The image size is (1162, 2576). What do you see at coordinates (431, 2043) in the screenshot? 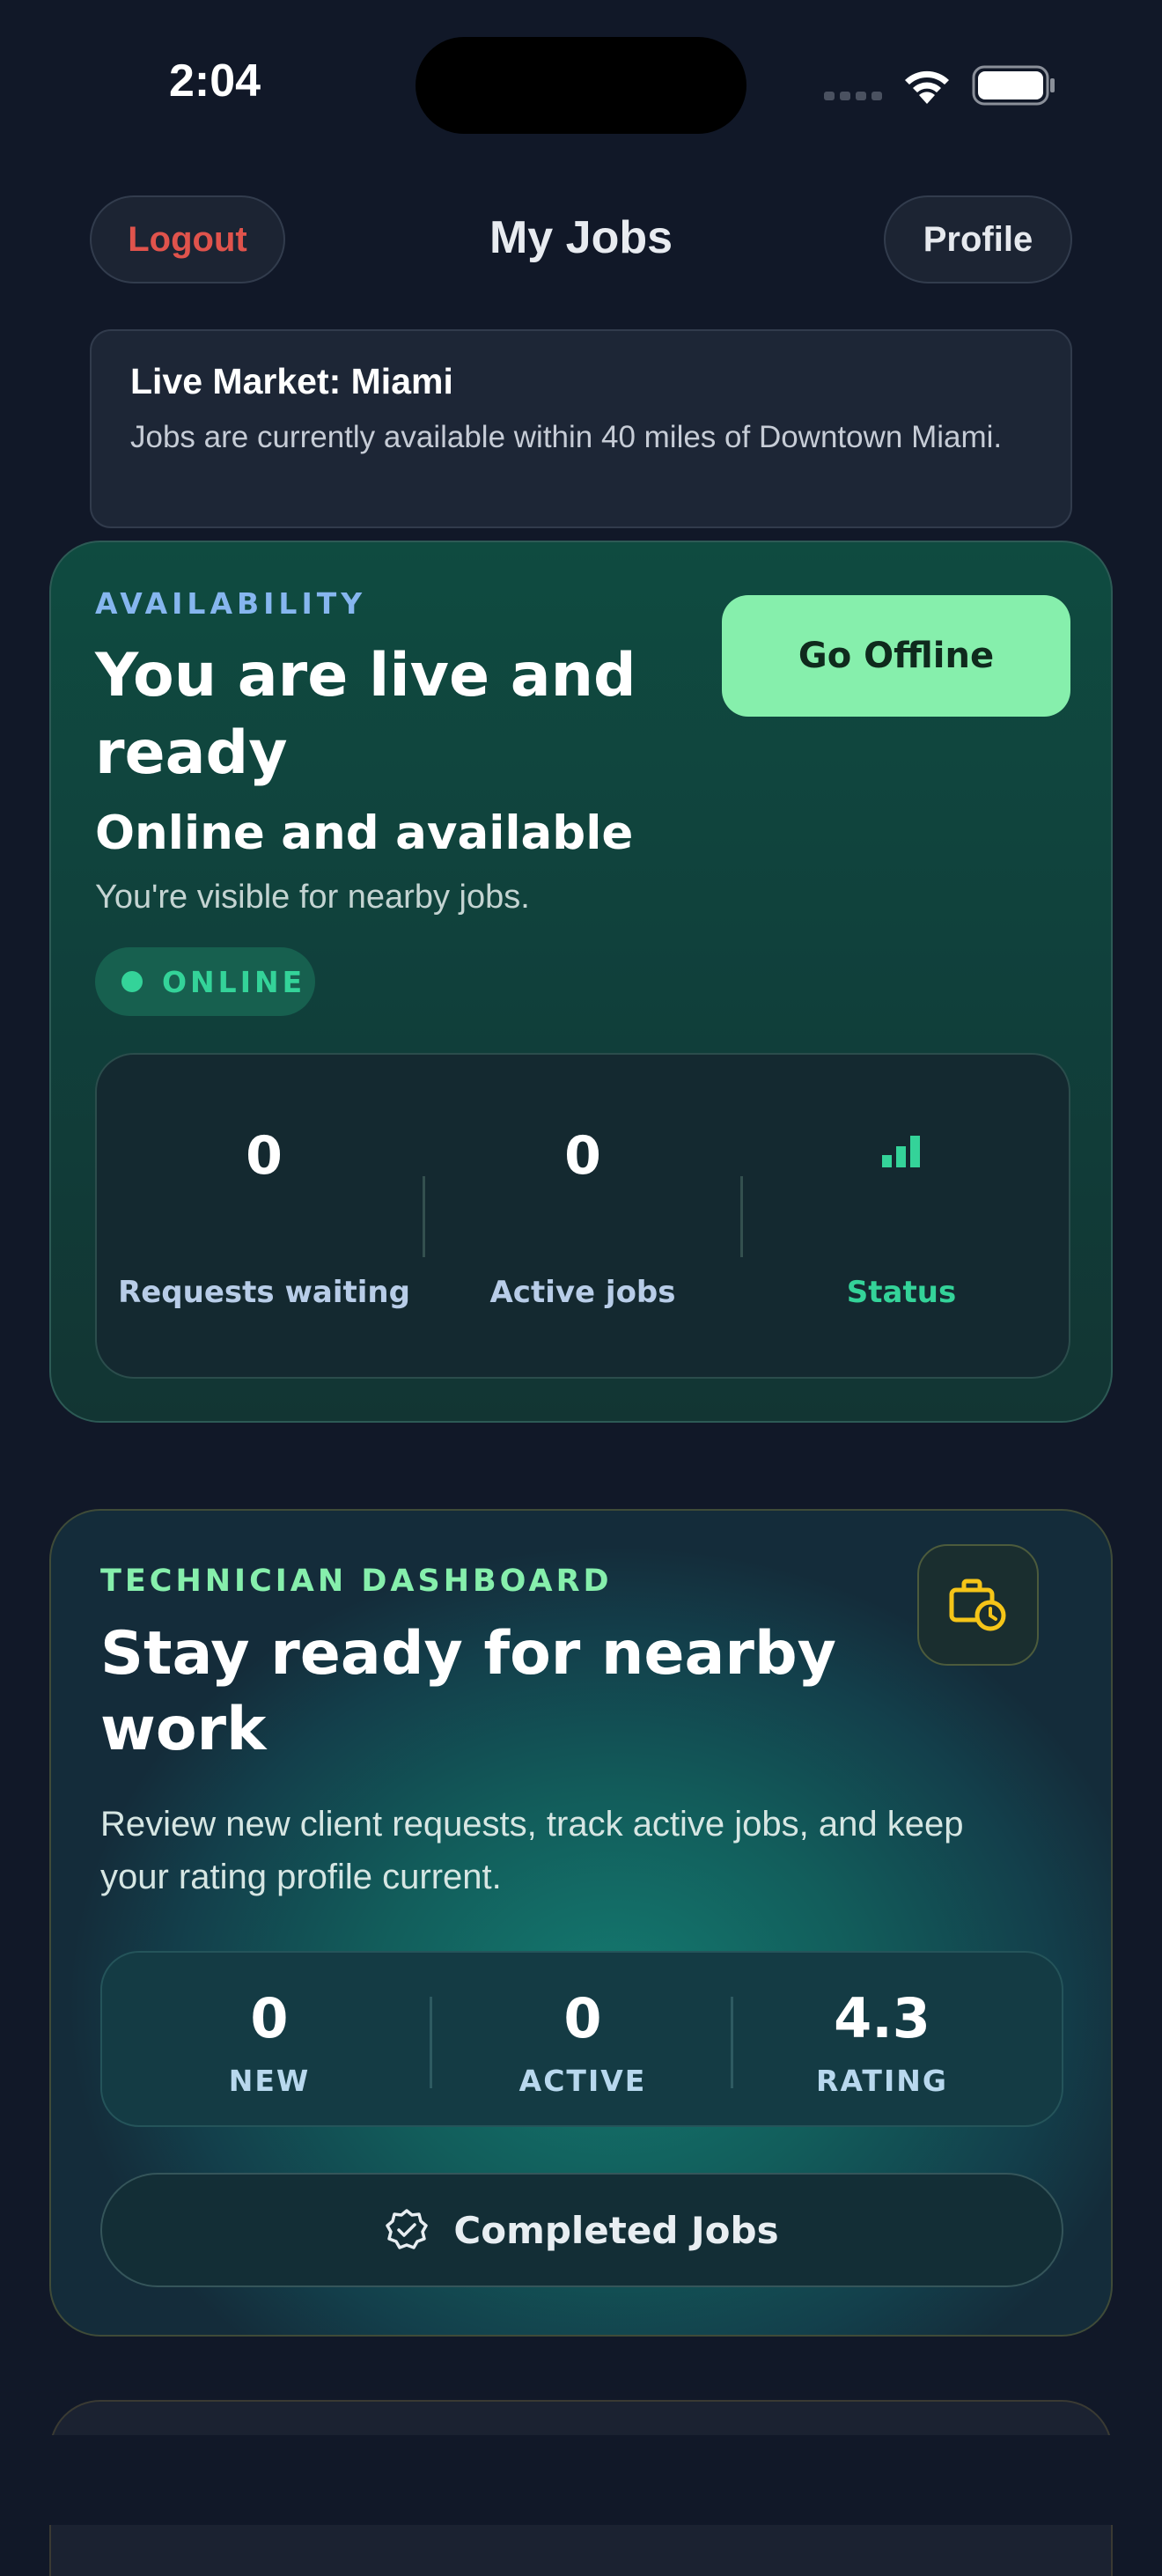
I see `stat-divider` at bounding box center [431, 2043].